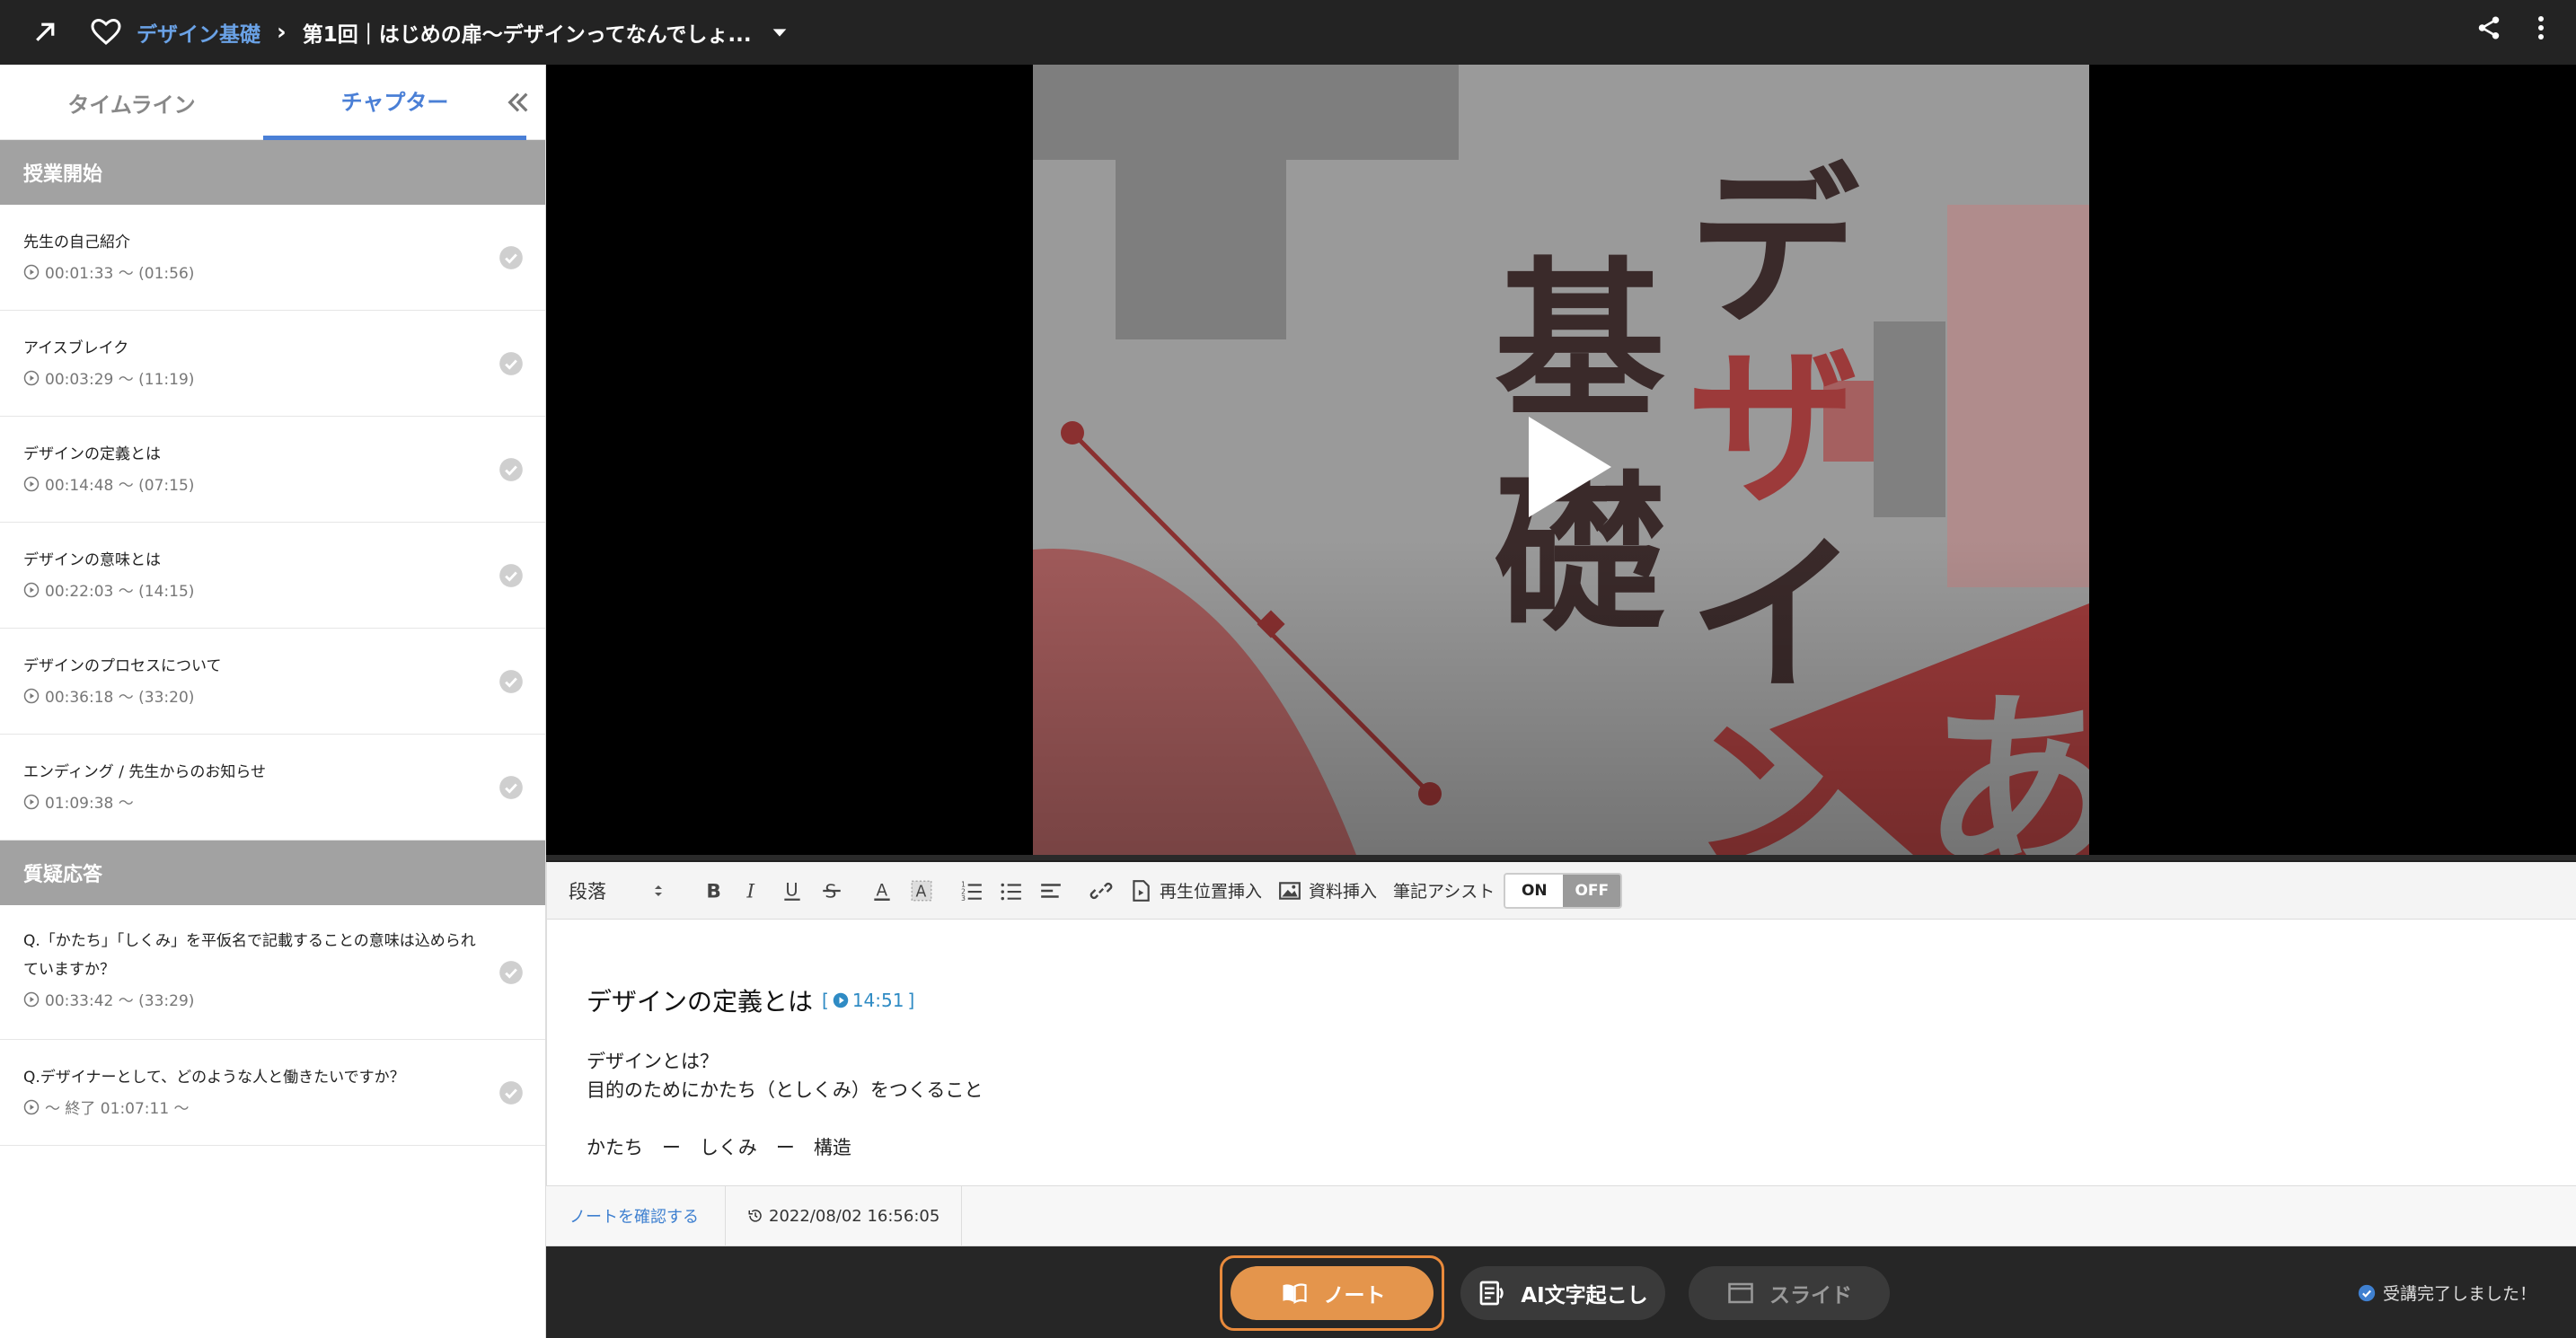 This screenshot has height=1338, width=2576. I want to click on svg-text: A, so click(882, 890).